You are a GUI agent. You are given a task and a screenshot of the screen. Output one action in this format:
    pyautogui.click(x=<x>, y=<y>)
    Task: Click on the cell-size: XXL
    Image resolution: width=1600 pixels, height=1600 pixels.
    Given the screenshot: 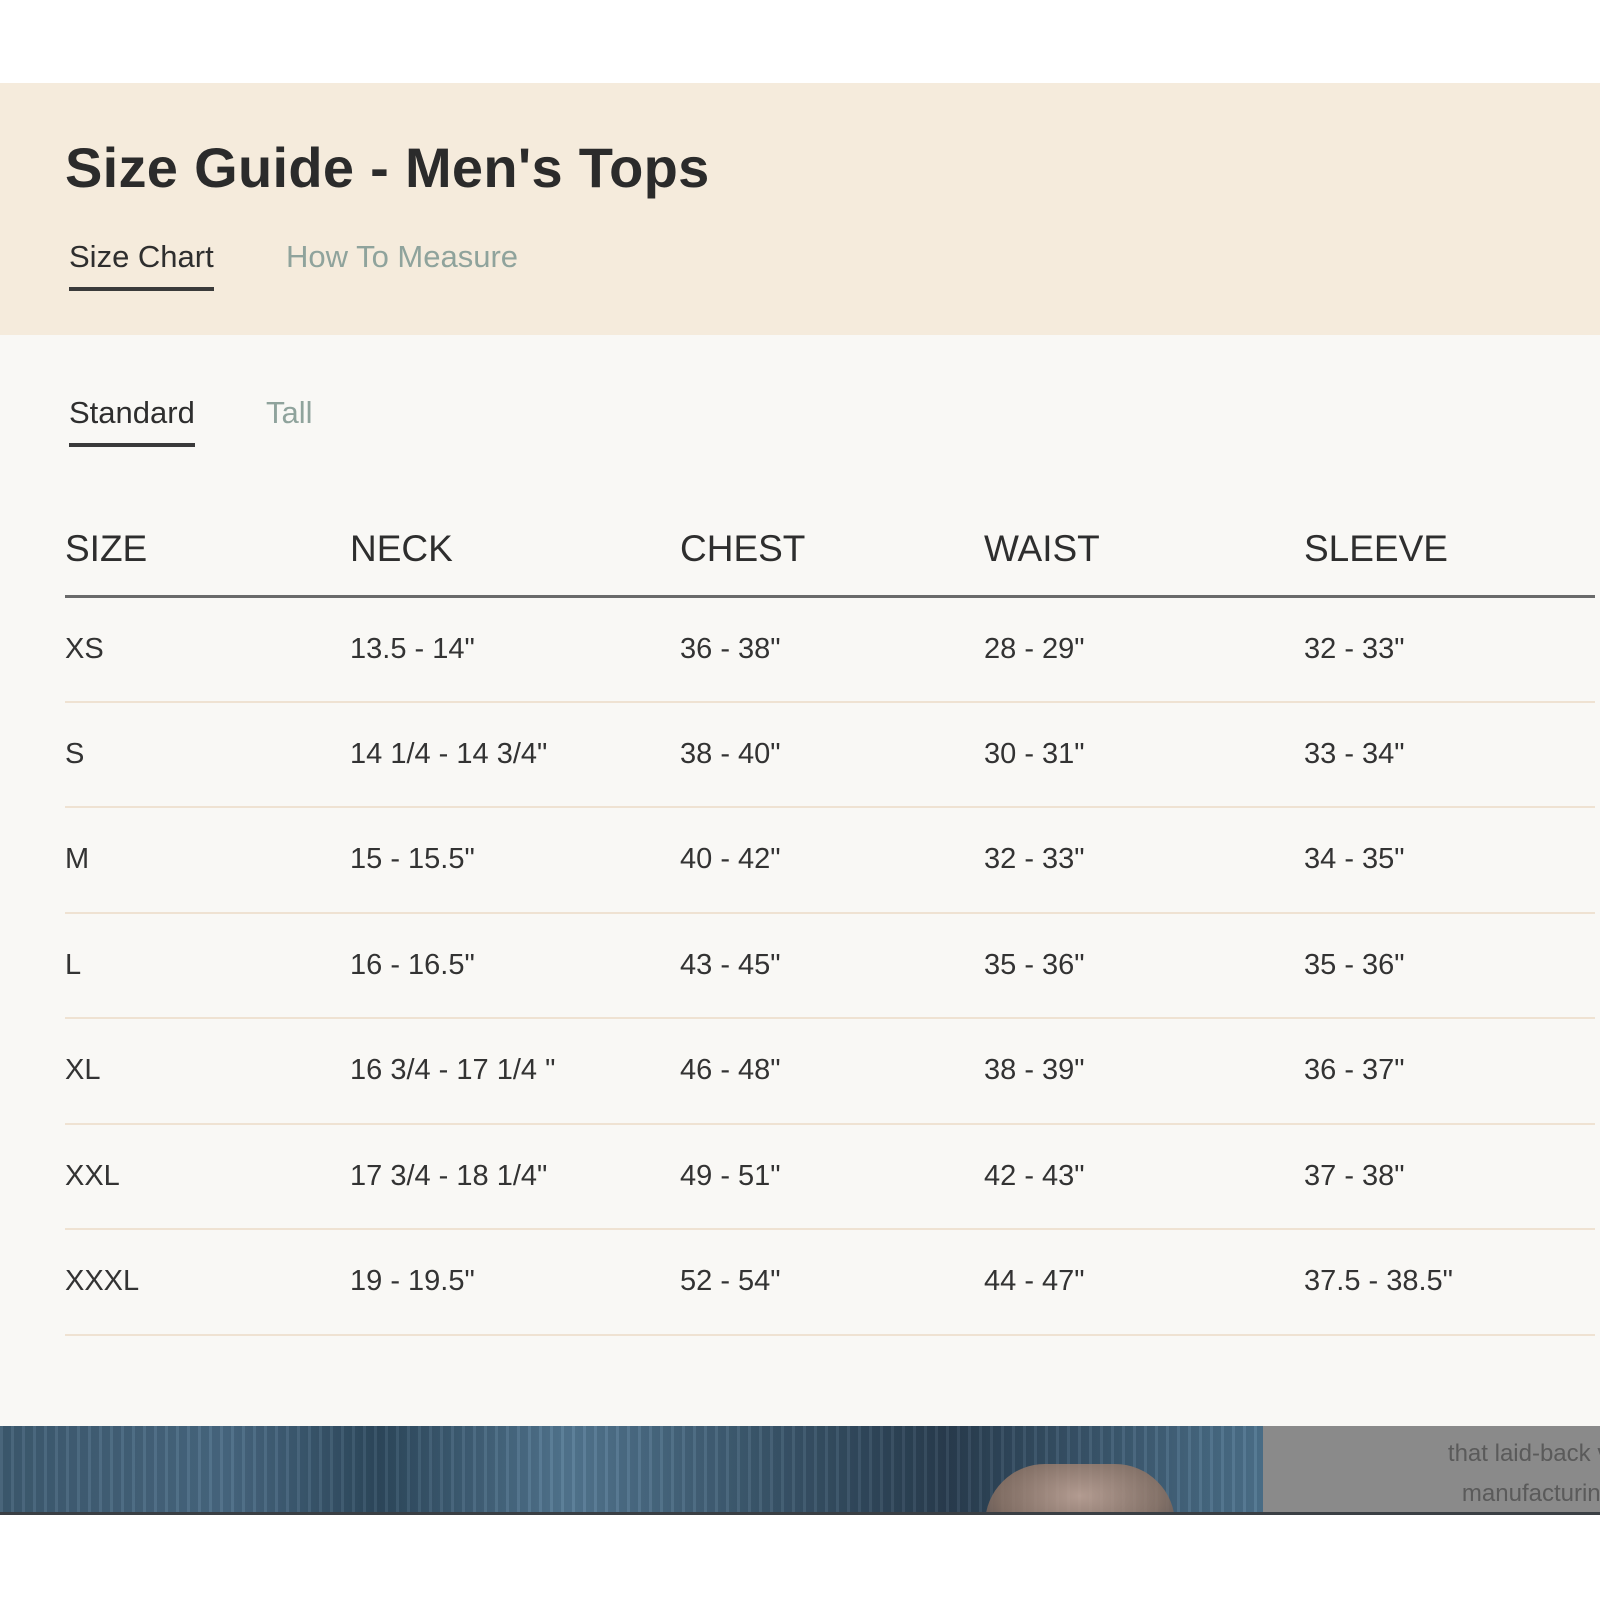 What is the action you would take?
    pyautogui.click(x=207, y=1176)
    